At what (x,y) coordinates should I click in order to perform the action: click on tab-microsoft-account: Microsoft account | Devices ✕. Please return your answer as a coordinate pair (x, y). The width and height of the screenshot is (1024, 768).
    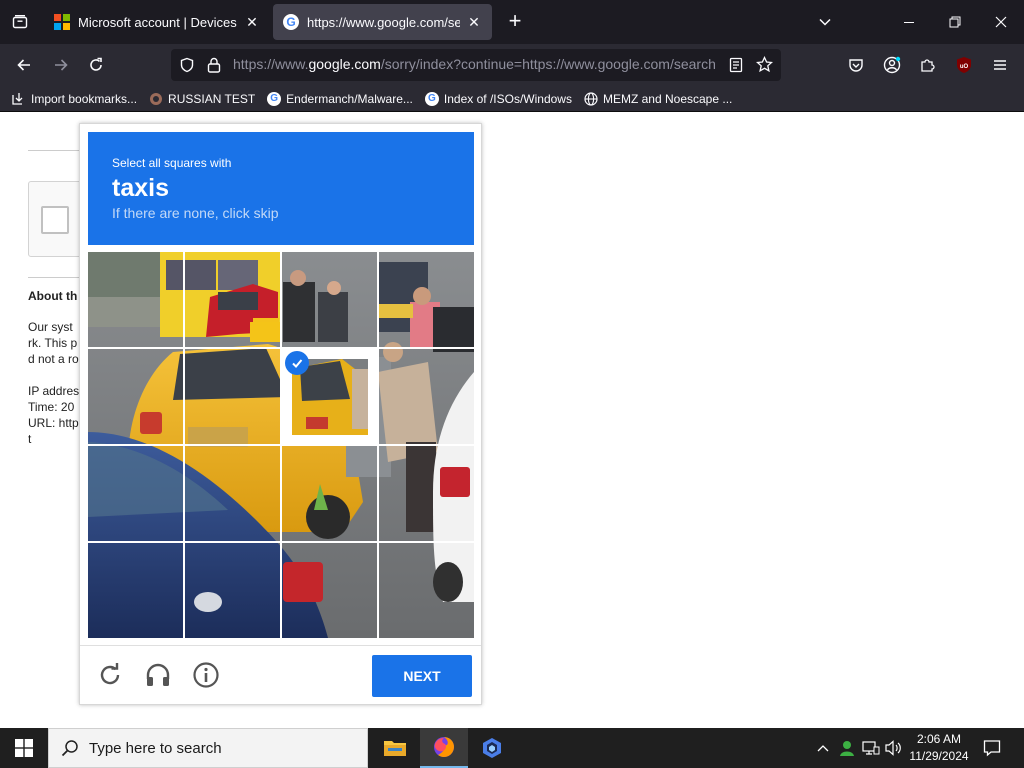
    Looking at the image, I should click on (157, 22).